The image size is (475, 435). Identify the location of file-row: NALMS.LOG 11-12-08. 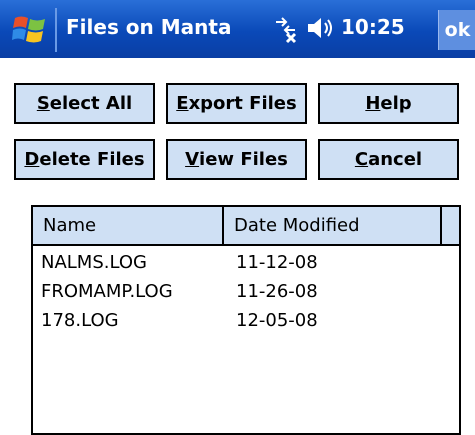
(246, 262).